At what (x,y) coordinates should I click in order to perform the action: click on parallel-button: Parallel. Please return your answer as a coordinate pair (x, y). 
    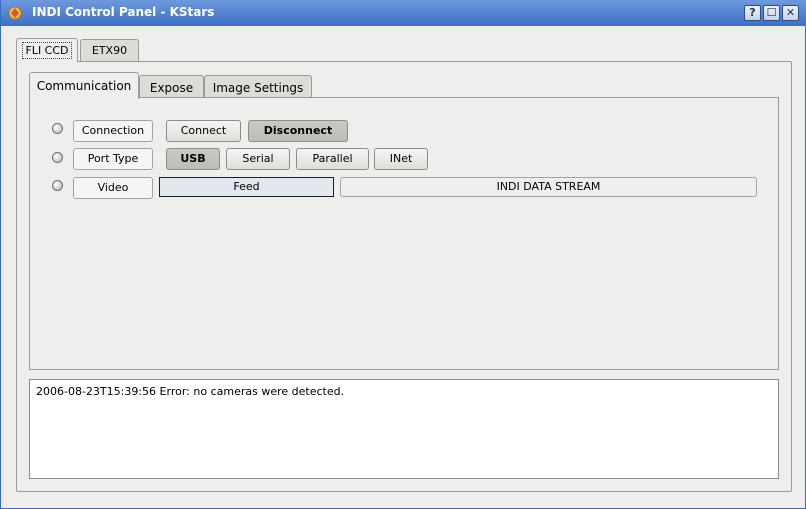
    Looking at the image, I should click on (332, 159).